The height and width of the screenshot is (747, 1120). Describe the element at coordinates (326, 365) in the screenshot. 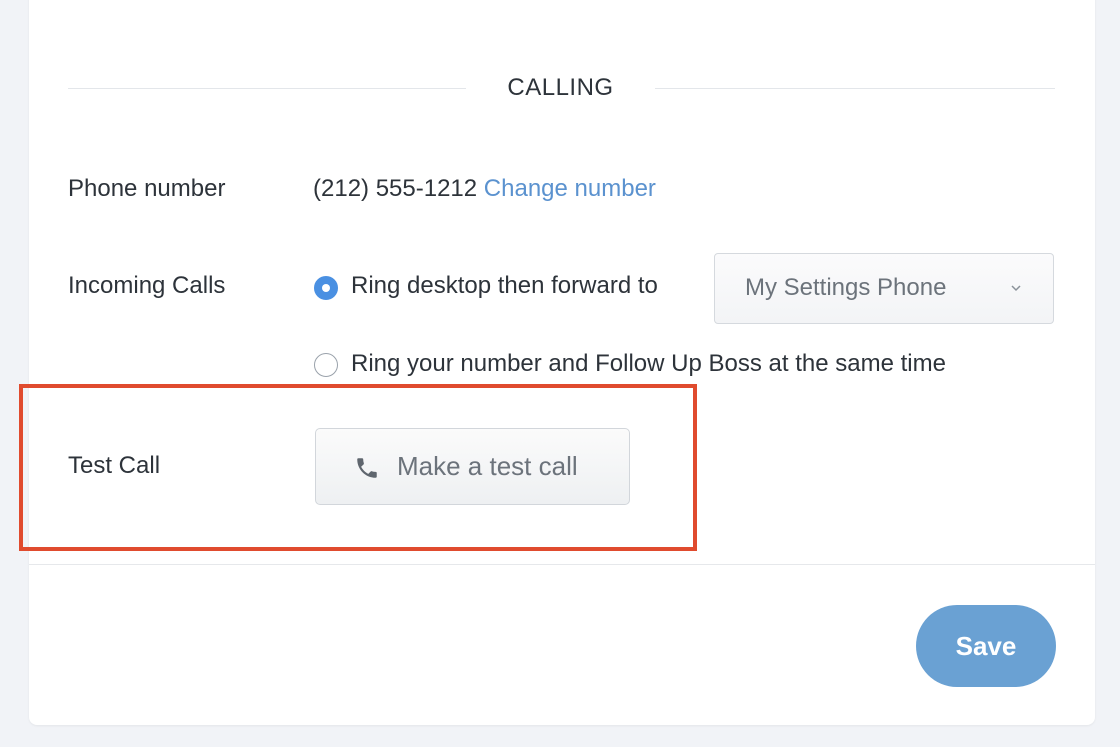

I see `radio-ring-simultaneous` at that location.